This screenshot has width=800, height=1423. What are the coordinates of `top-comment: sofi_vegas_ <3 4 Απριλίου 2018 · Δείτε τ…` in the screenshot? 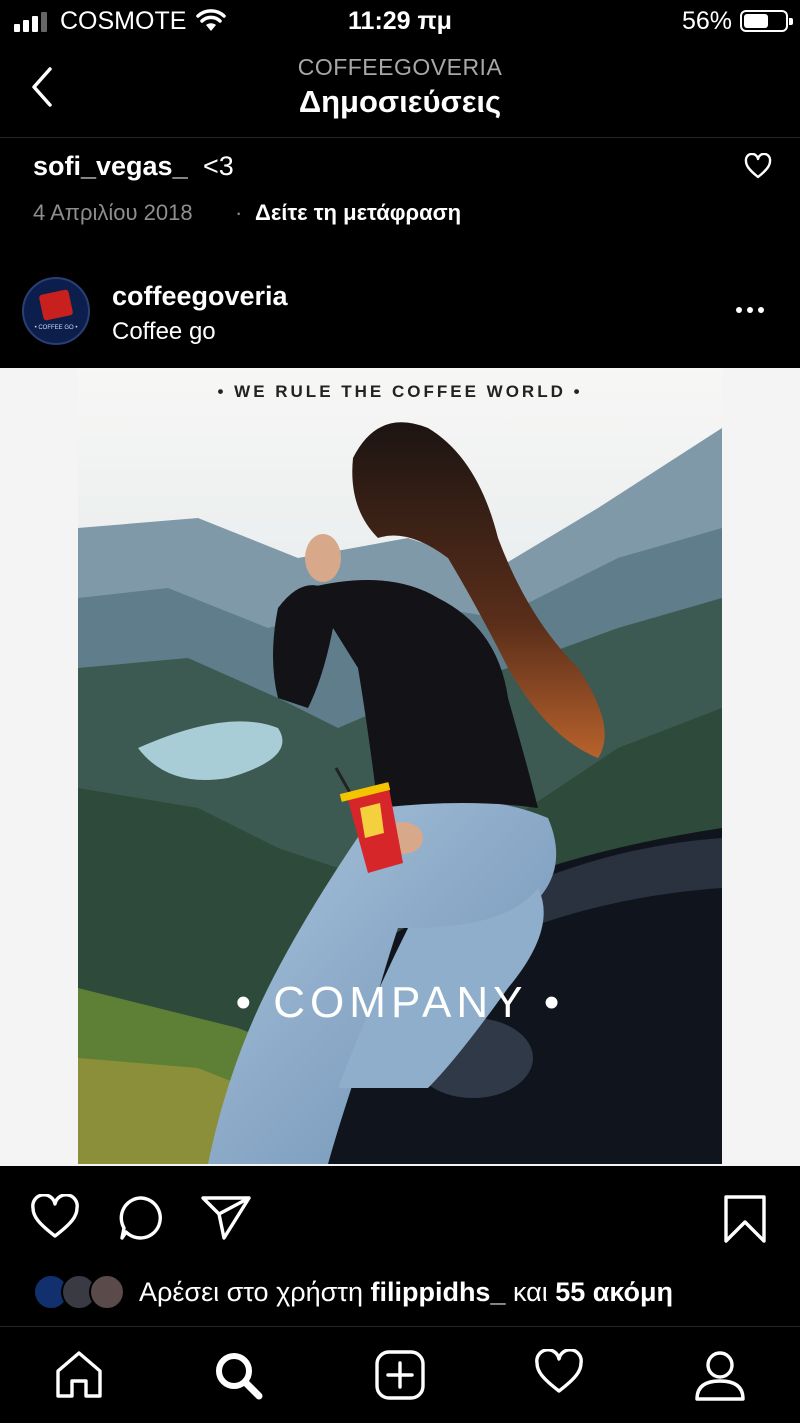 It's located at (400, 194).